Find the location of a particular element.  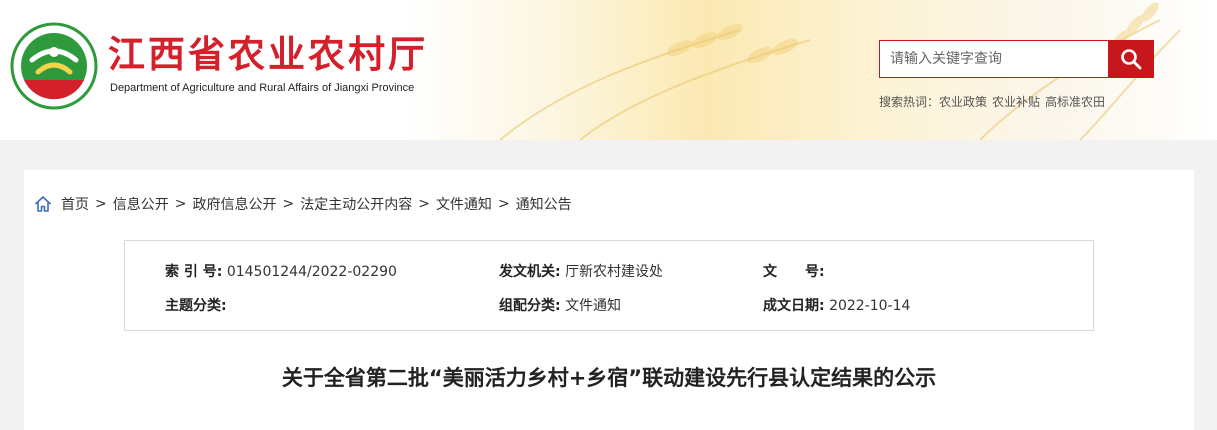

document-number: 文 号: is located at coordinates (794, 271).